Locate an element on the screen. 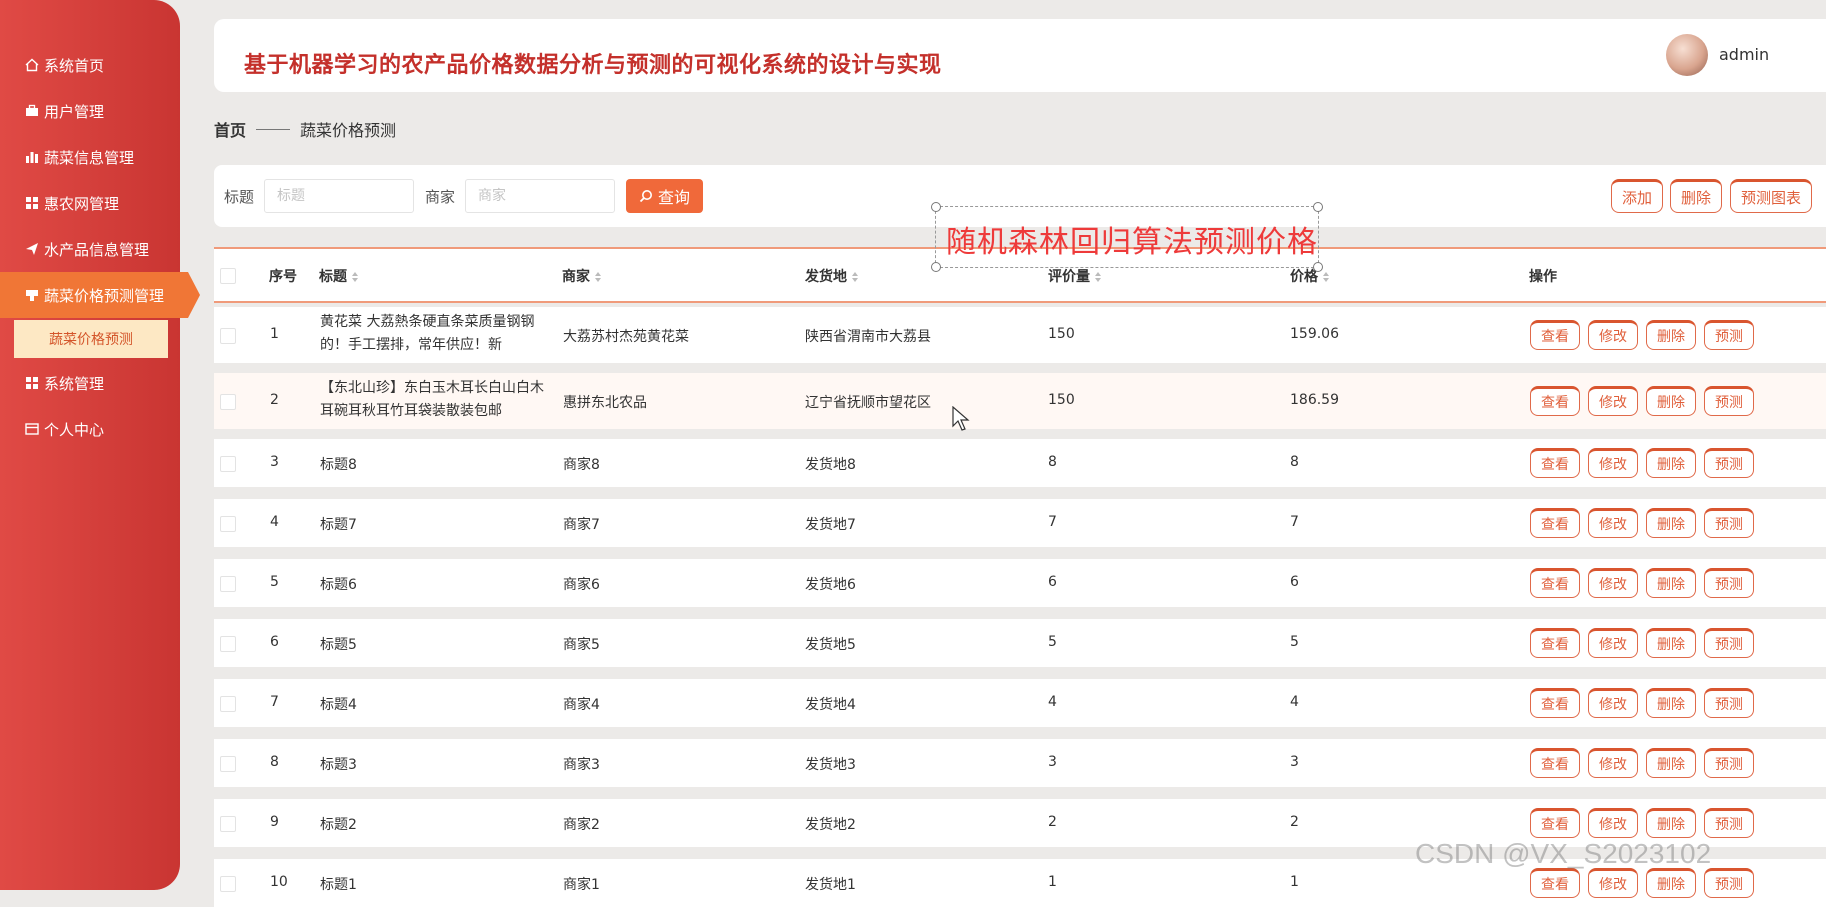  select-all-checkbox is located at coordinates (228, 276).